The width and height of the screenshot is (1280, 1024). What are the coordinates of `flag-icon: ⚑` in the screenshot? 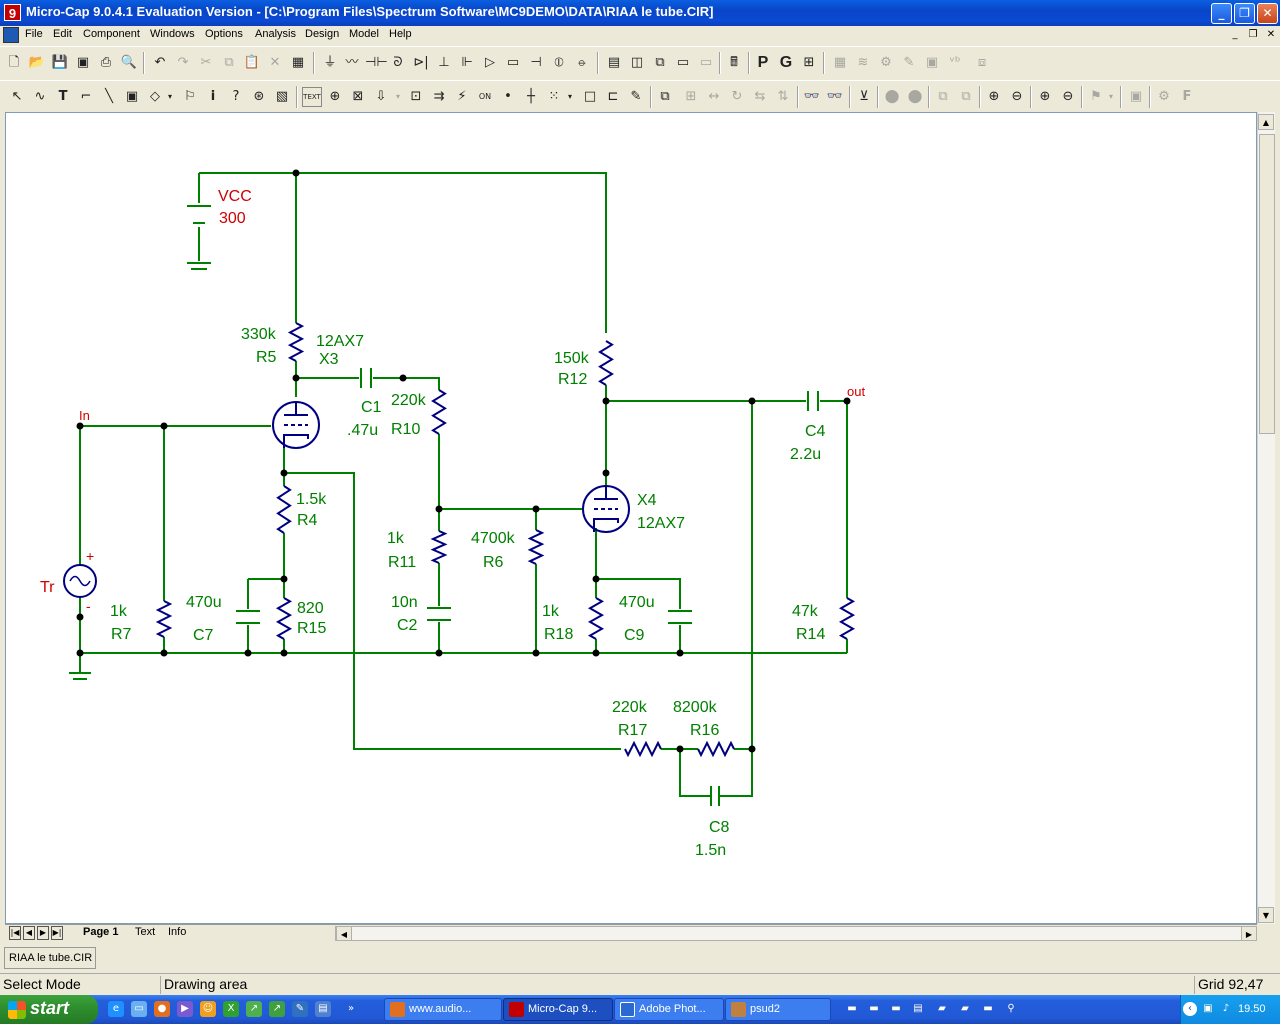 It's located at (1096, 97).